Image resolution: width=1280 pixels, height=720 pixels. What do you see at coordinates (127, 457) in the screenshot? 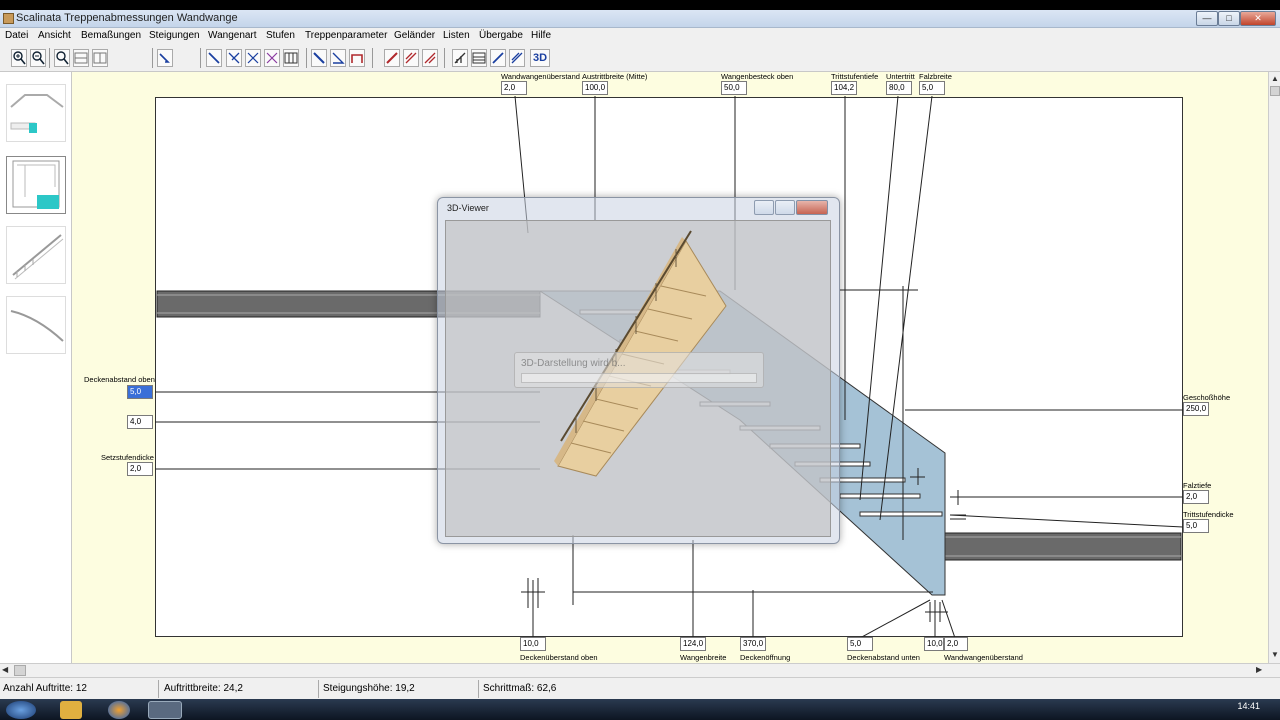
I see `label-setzstufendicke: Setzstufendicke` at bounding box center [127, 457].